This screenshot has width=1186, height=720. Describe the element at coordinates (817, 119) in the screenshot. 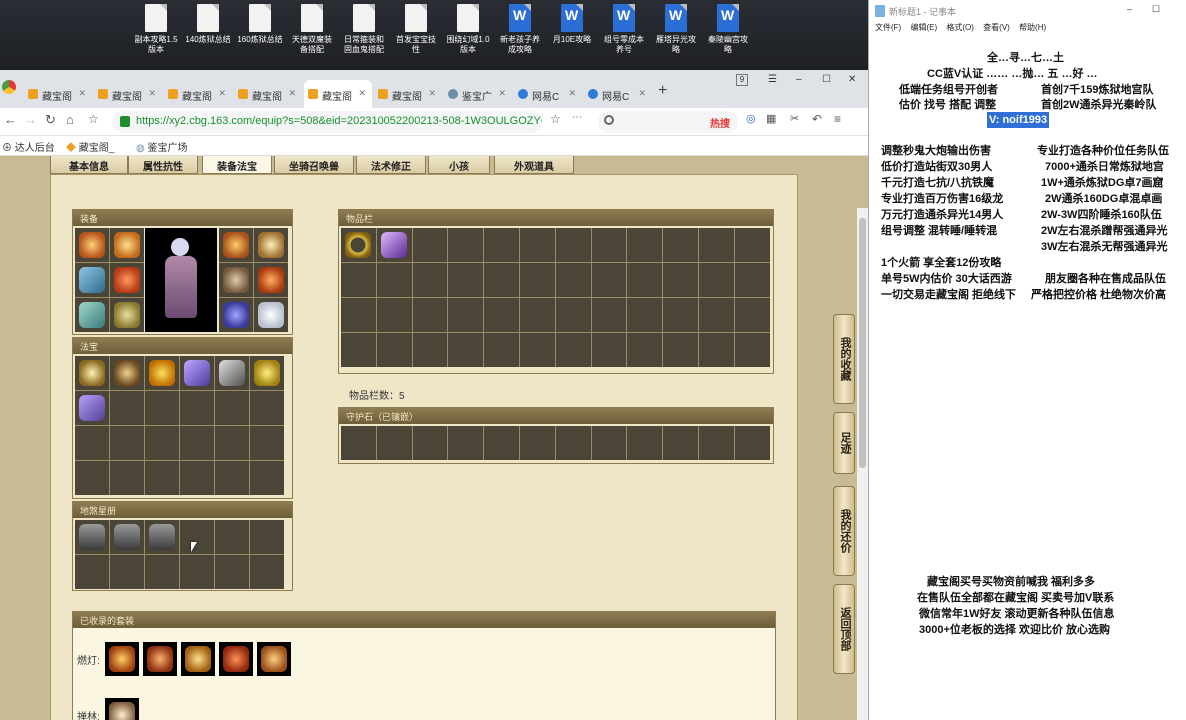

I see `undo-icon: ↶` at that location.